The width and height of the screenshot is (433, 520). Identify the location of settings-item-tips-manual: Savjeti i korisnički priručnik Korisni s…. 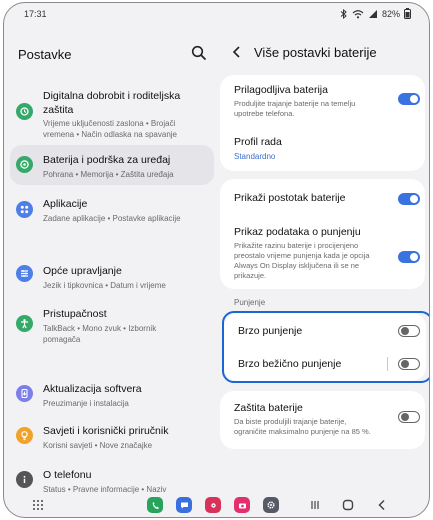
(112, 438).